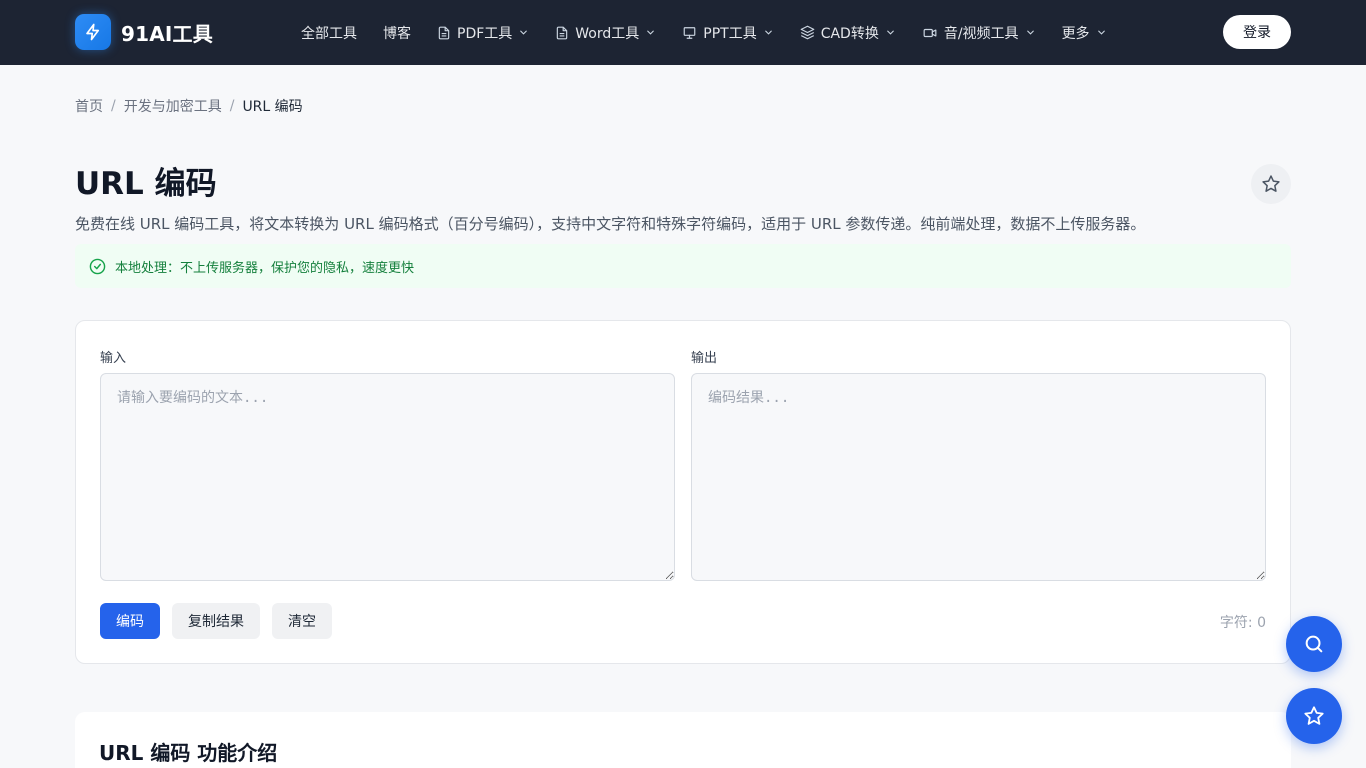 This screenshot has width=1366, height=768. What do you see at coordinates (167, 33) in the screenshot?
I see `brand-name: 91AI工具` at bounding box center [167, 33].